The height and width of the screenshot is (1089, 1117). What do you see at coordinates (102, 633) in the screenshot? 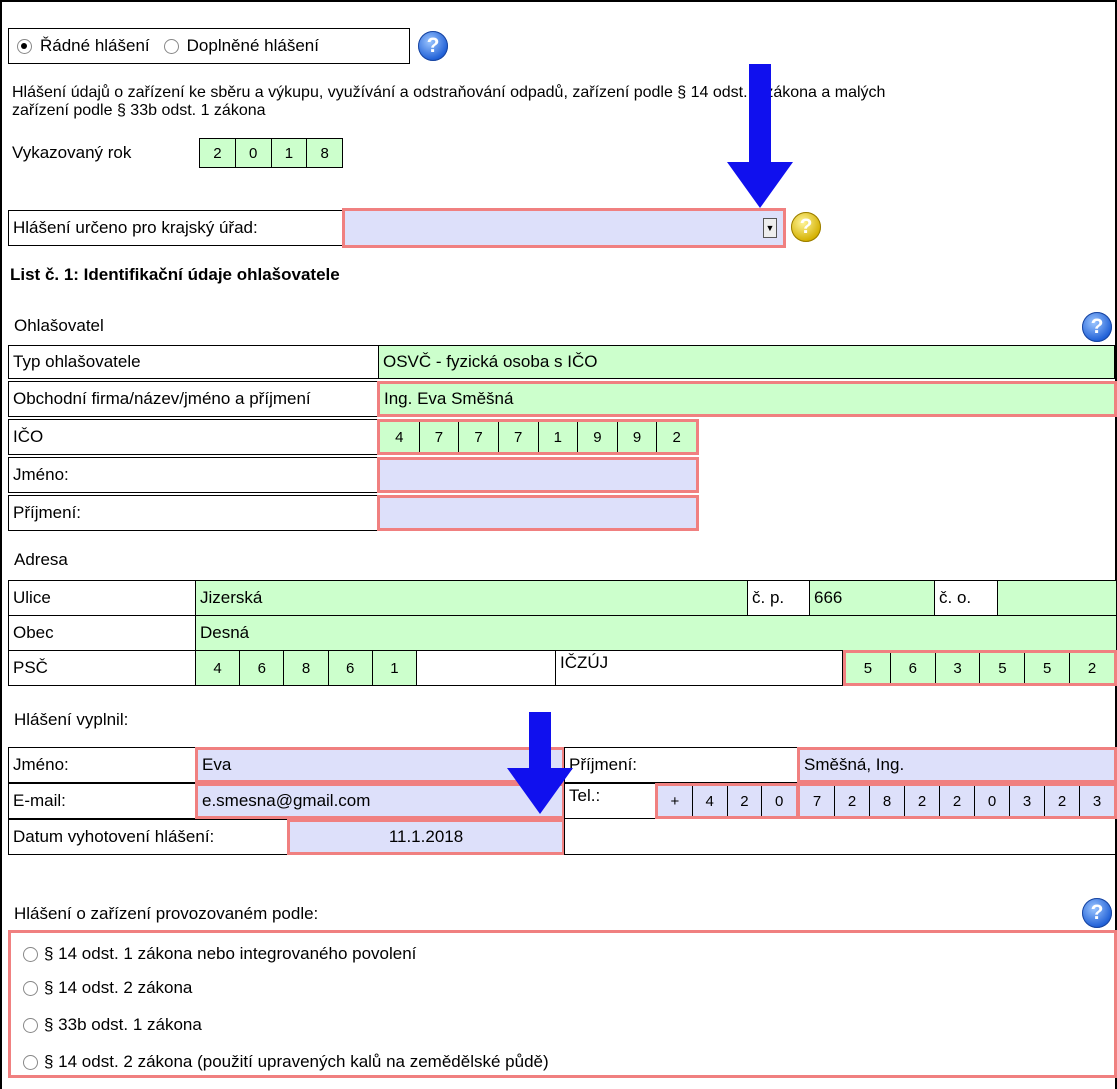
I see `city-label: Obec` at bounding box center [102, 633].